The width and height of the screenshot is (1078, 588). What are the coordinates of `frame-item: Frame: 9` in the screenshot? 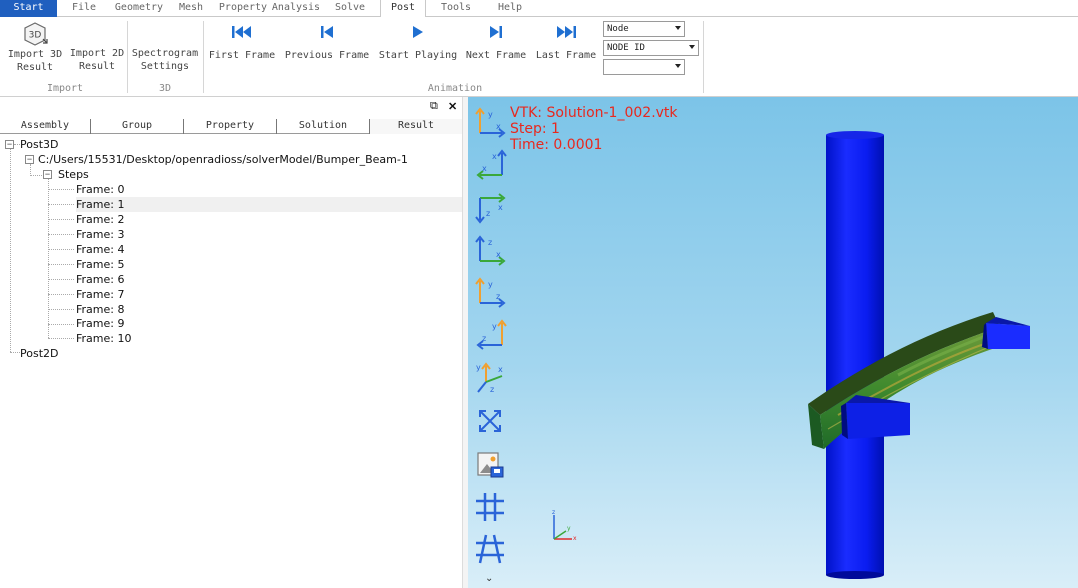 It's located at (100, 323).